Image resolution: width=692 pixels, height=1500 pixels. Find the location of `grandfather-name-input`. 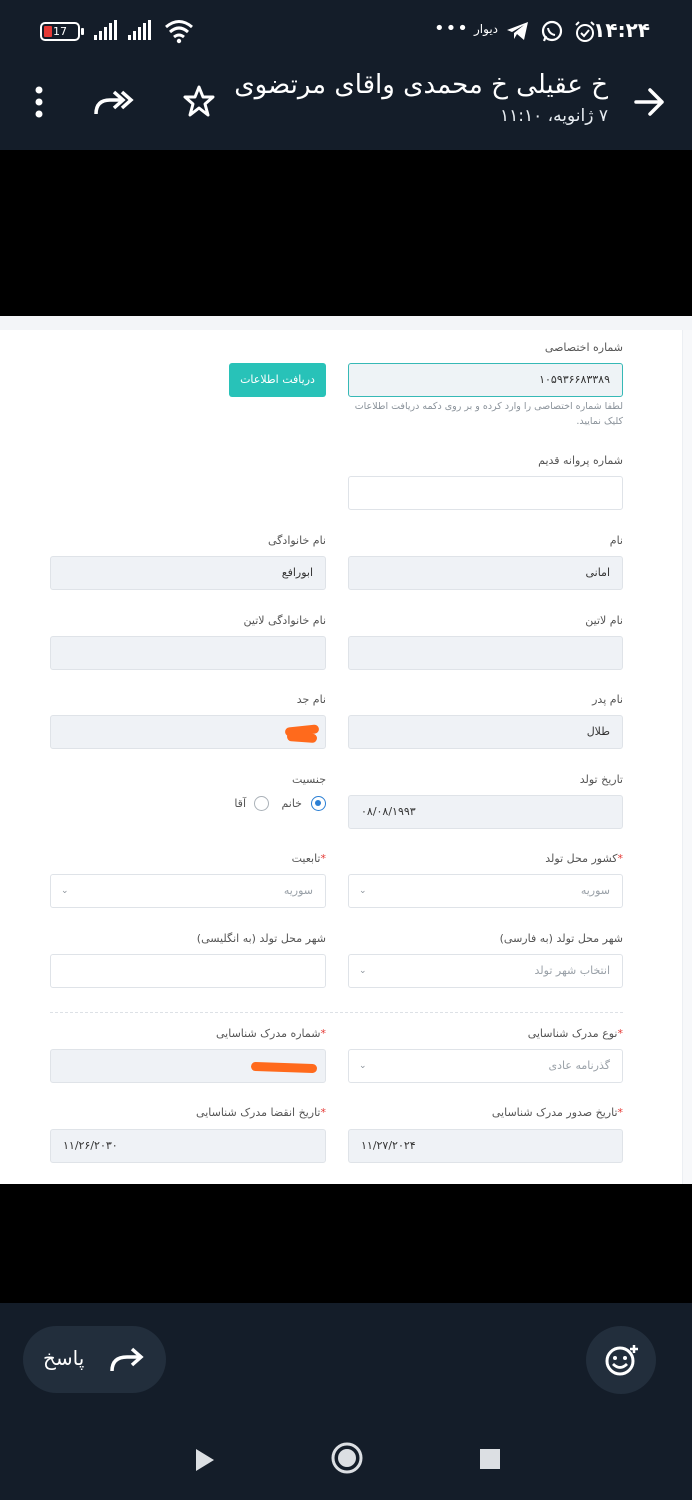

grandfather-name-input is located at coordinates (188, 732).